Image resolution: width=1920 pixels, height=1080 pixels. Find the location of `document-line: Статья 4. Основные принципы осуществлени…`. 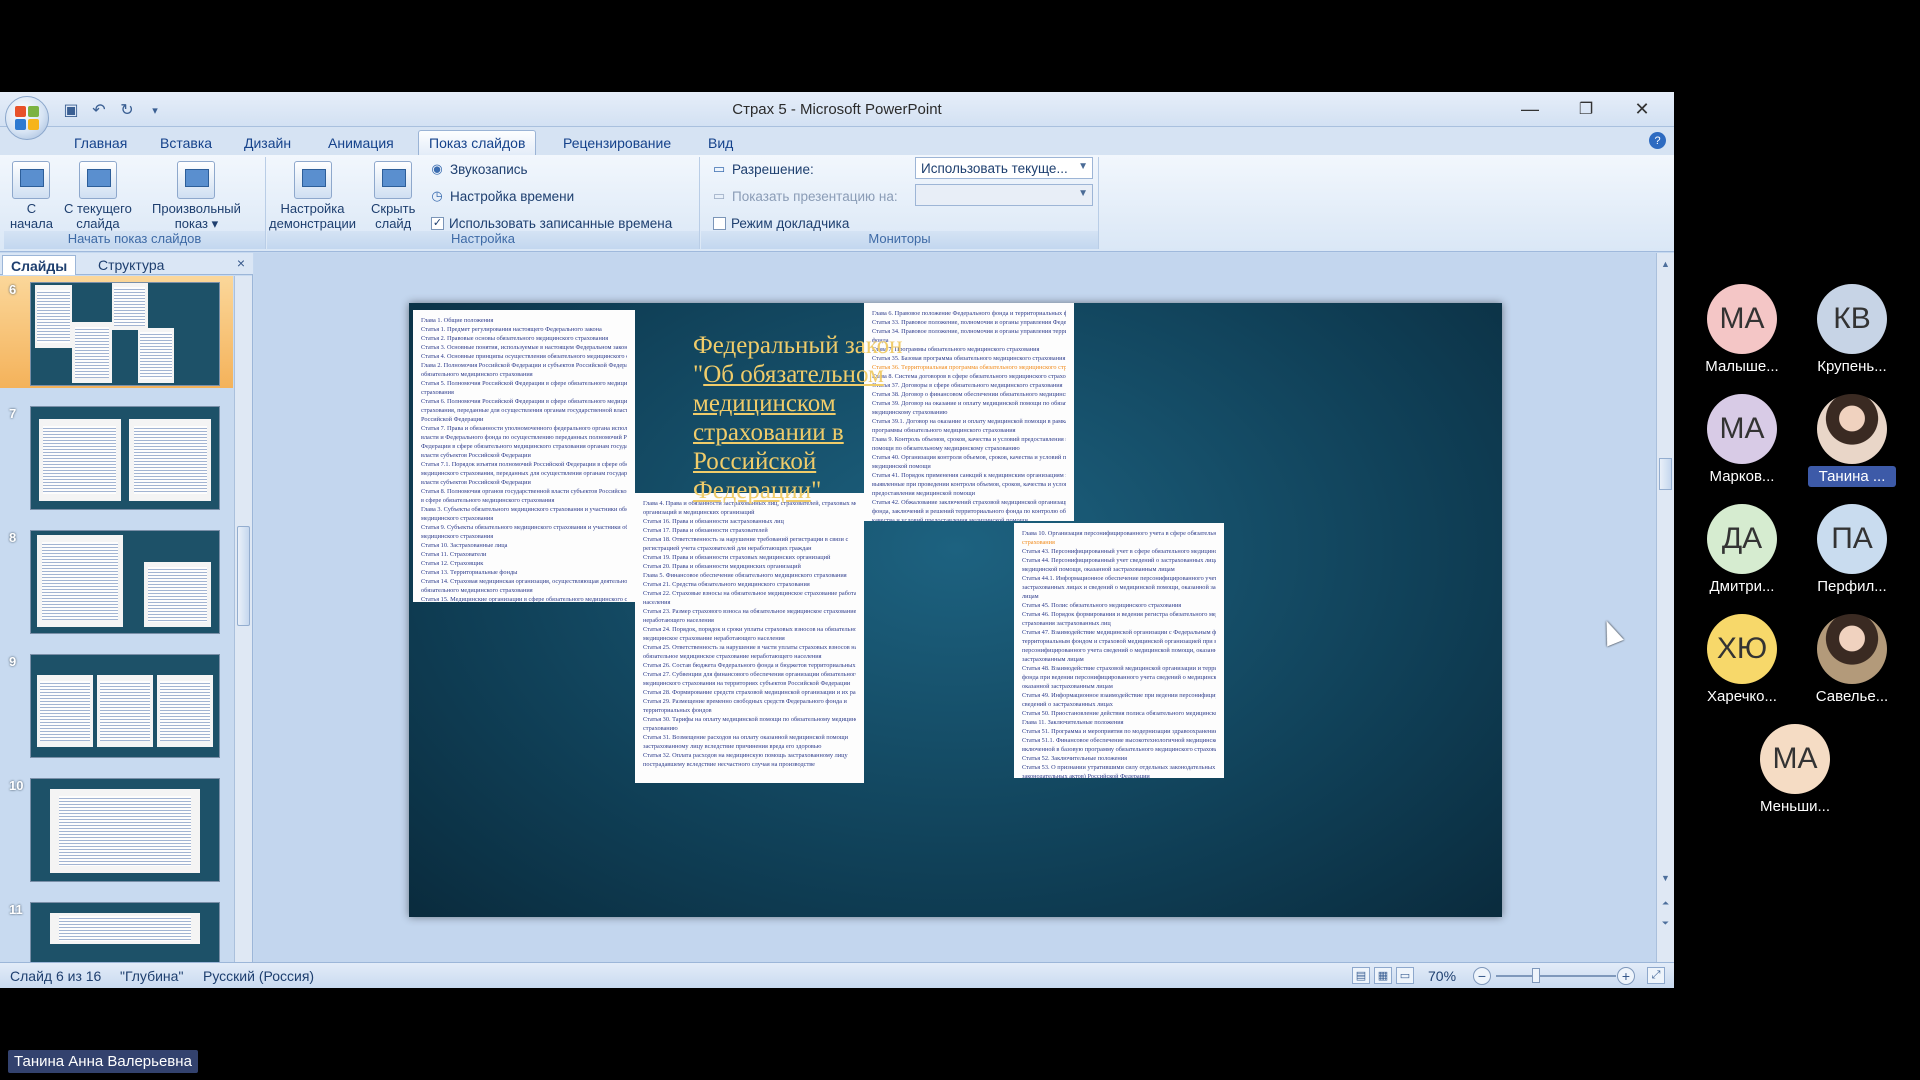

document-line: Статья 4. Основные принципы осуществлени… is located at coordinates (524, 356).